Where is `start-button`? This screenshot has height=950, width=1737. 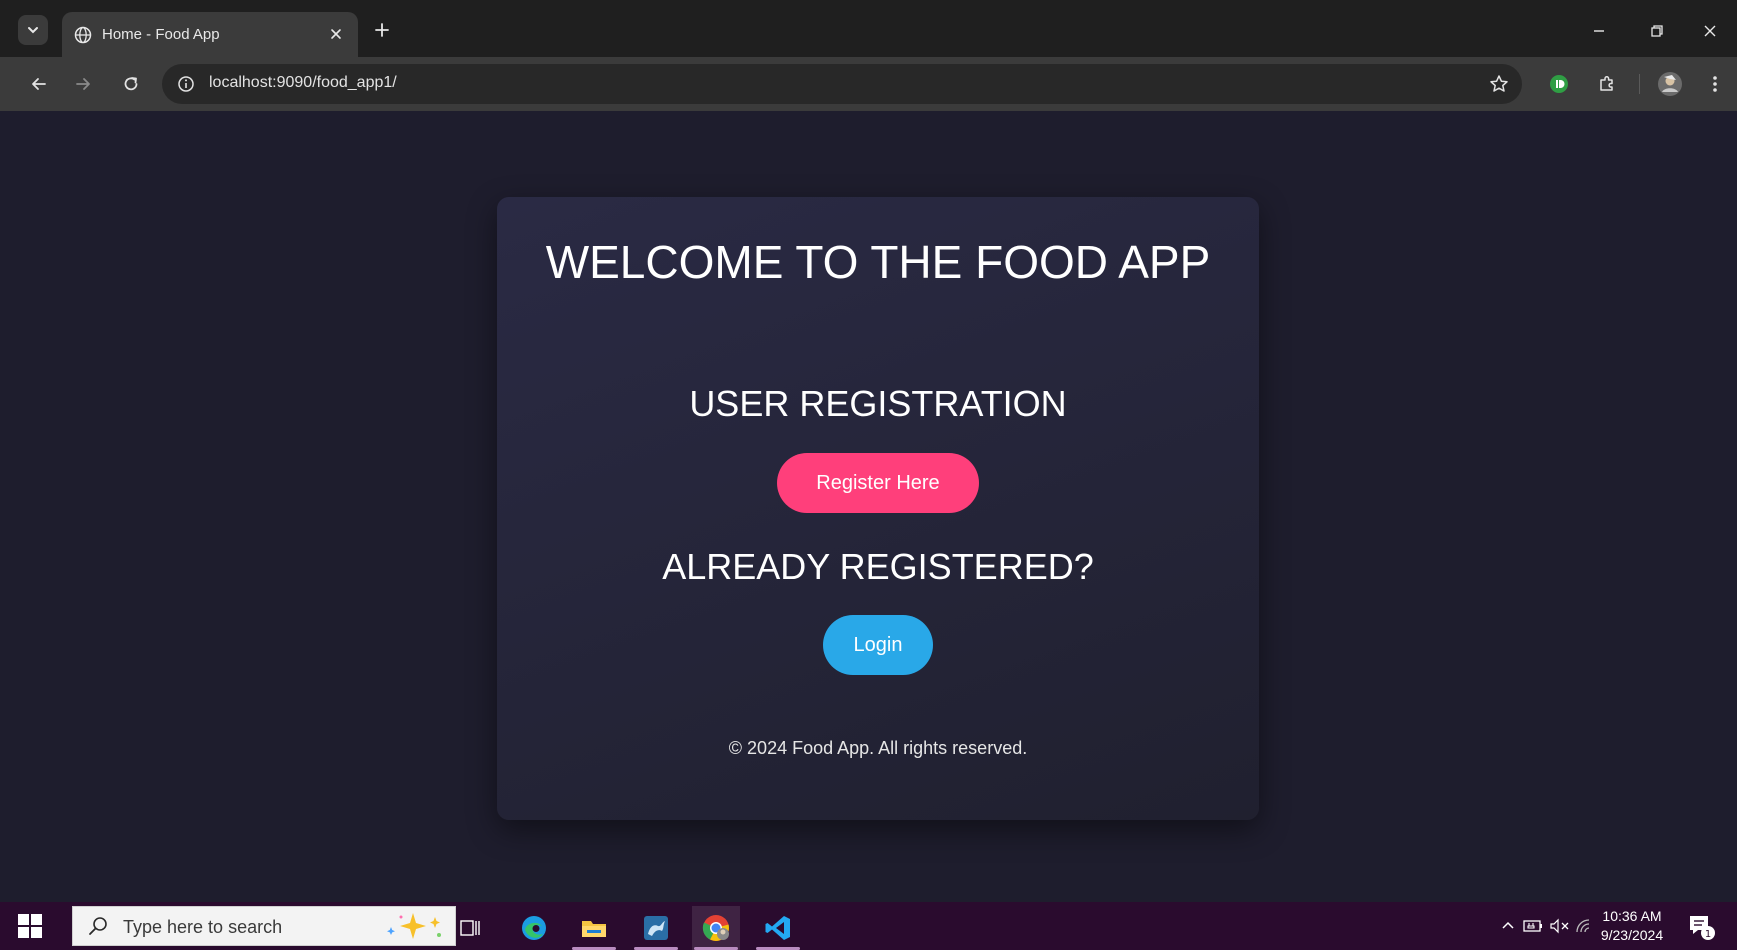
start-button is located at coordinates (30, 926).